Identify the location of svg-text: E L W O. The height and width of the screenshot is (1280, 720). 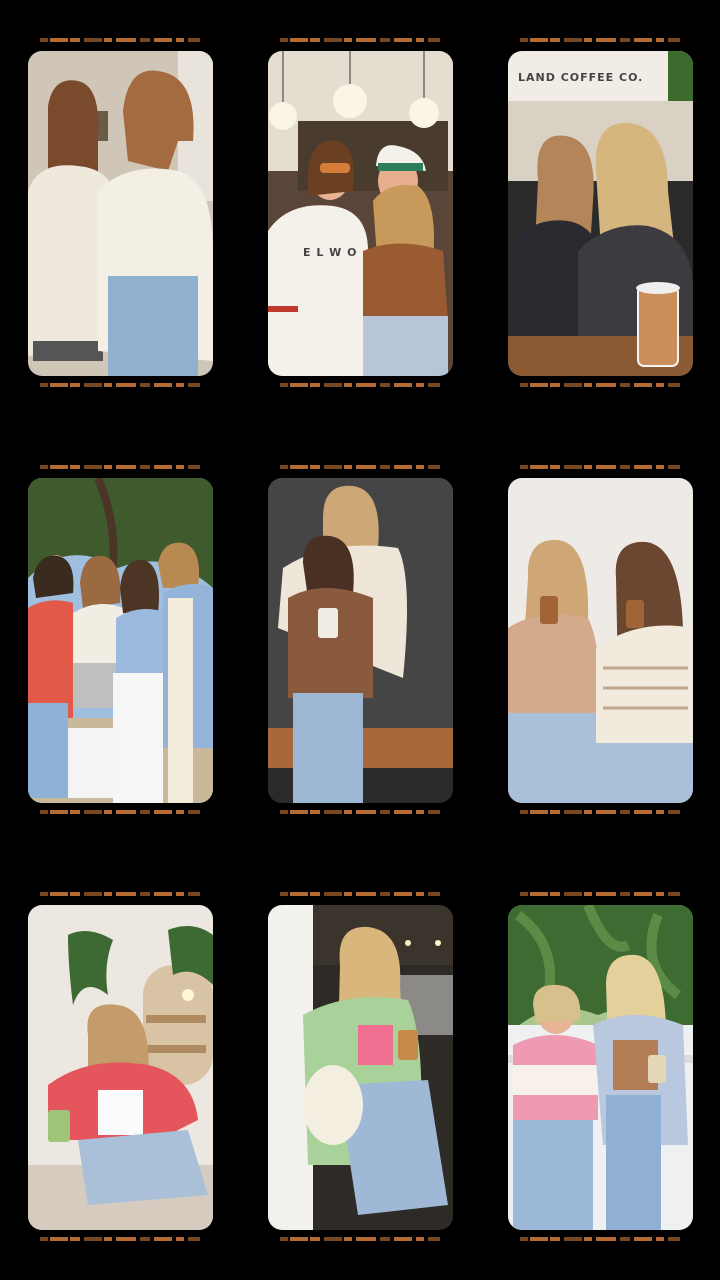
(330, 252).